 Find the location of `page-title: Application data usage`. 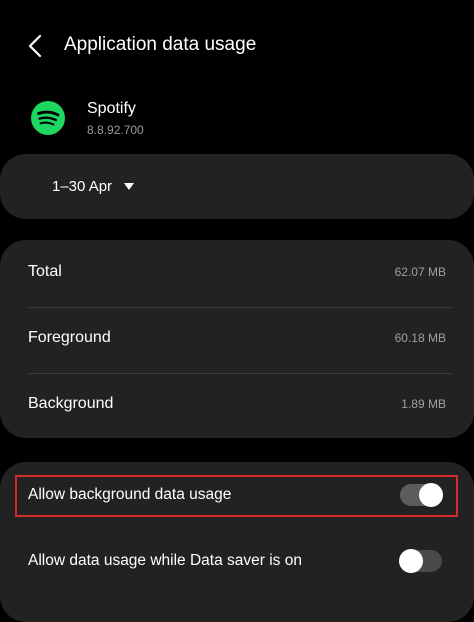

page-title: Application data usage is located at coordinates (160, 44).